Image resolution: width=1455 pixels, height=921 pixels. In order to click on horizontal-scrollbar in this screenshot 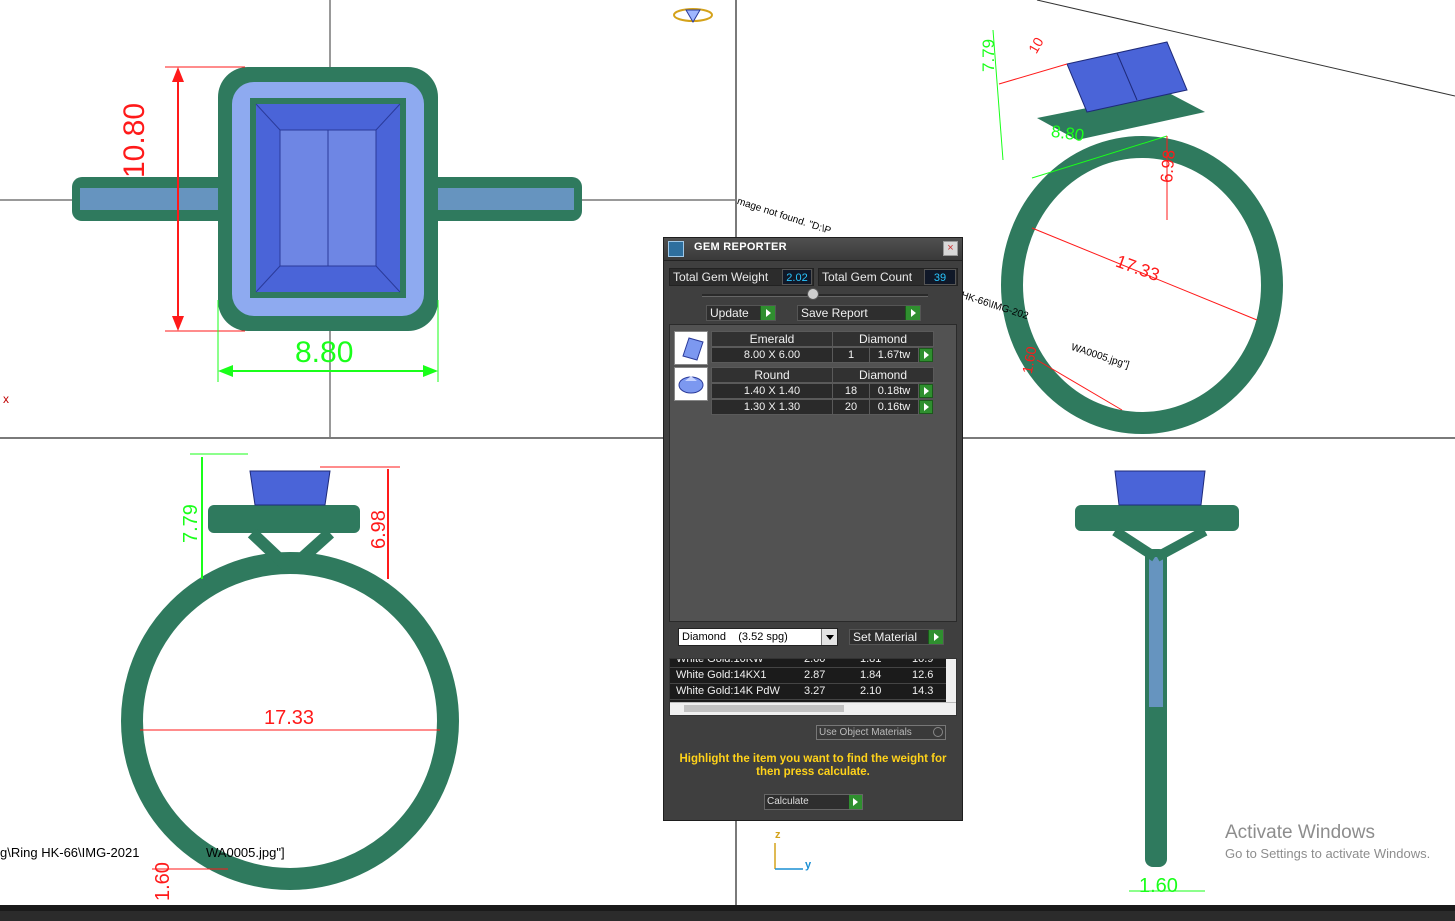, I will do `click(813, 708)`.